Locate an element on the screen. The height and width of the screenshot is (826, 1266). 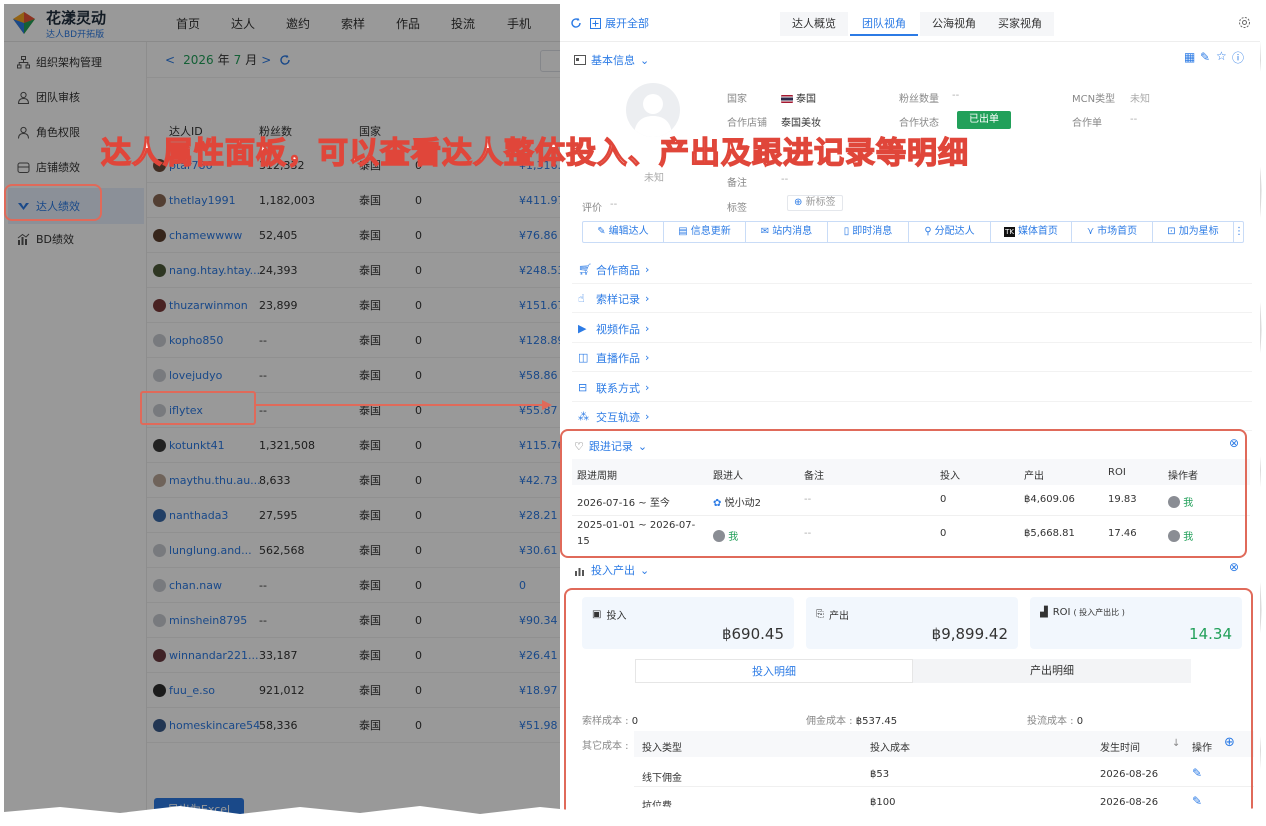
action-label: 加为星标 is located at coordinates (1198, 231).